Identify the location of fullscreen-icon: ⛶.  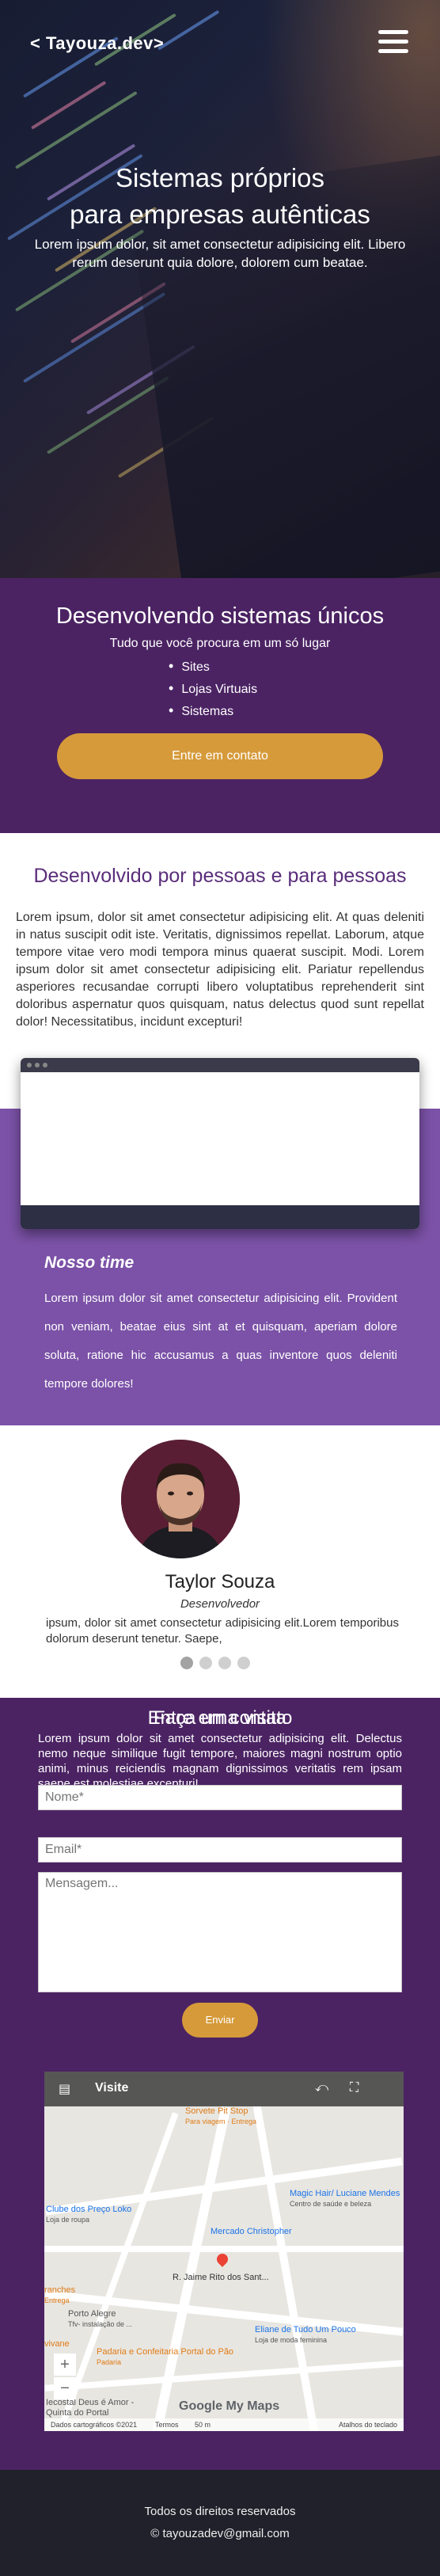
(354, 2088).